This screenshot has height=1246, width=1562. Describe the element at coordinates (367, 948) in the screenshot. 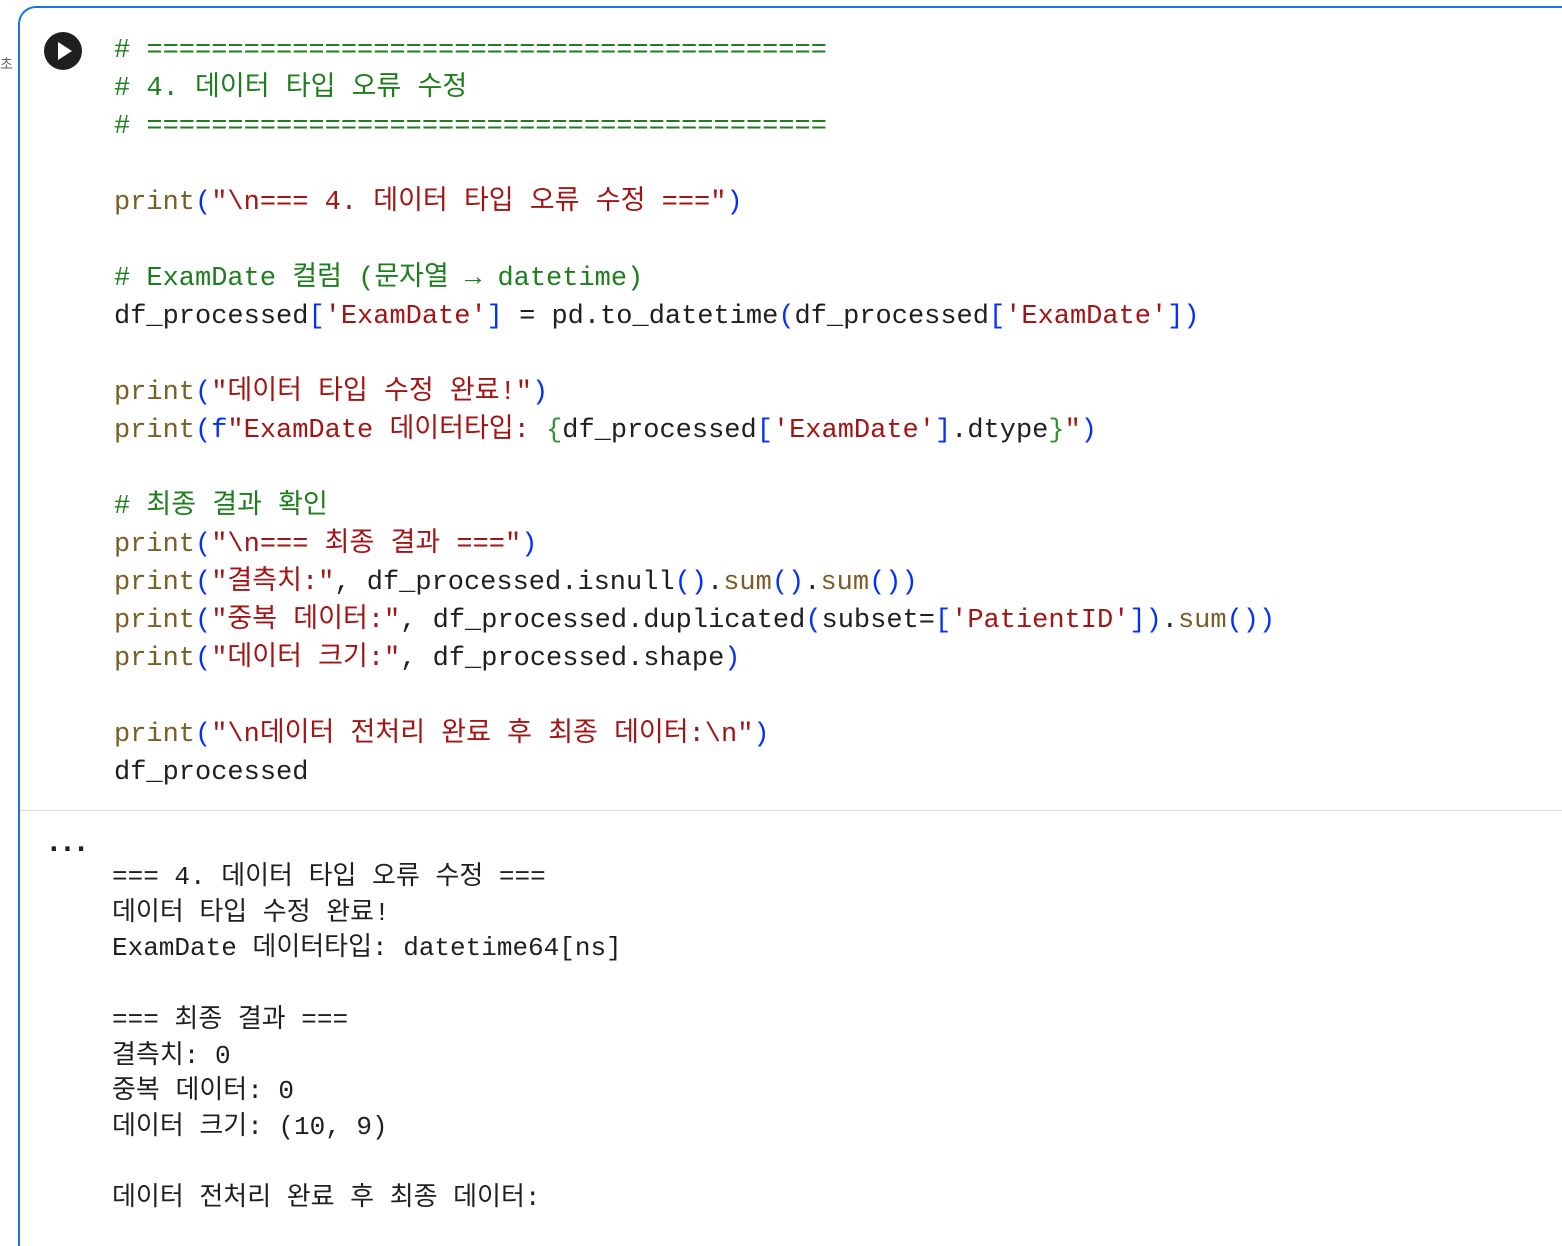

I see `output-line: ExamDate 데이터타입: datetime64[ns]` at that location.